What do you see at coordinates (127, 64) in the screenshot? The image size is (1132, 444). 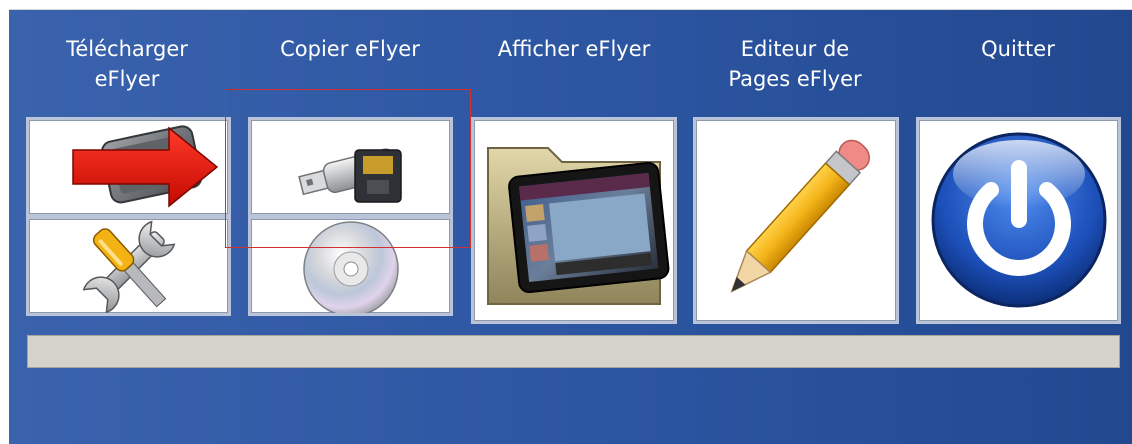 I see `download-label: Télécharger eFlyer` at bounding box center [127, 64].